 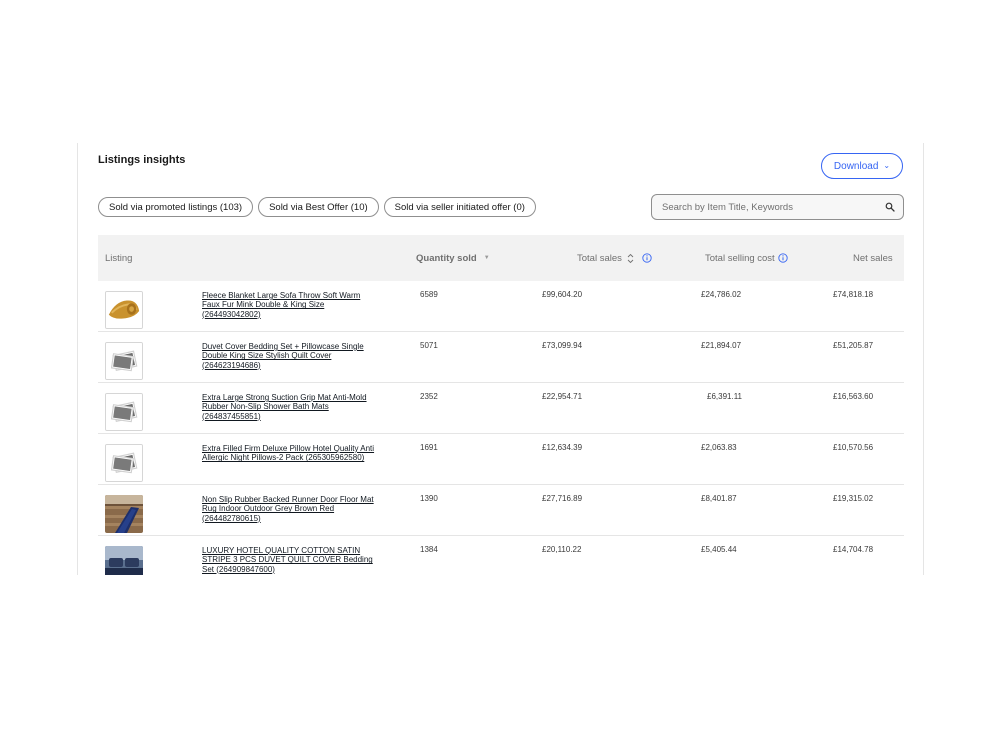 I want to click on header-total-sales: Total sales, so click(x=614, y=258).